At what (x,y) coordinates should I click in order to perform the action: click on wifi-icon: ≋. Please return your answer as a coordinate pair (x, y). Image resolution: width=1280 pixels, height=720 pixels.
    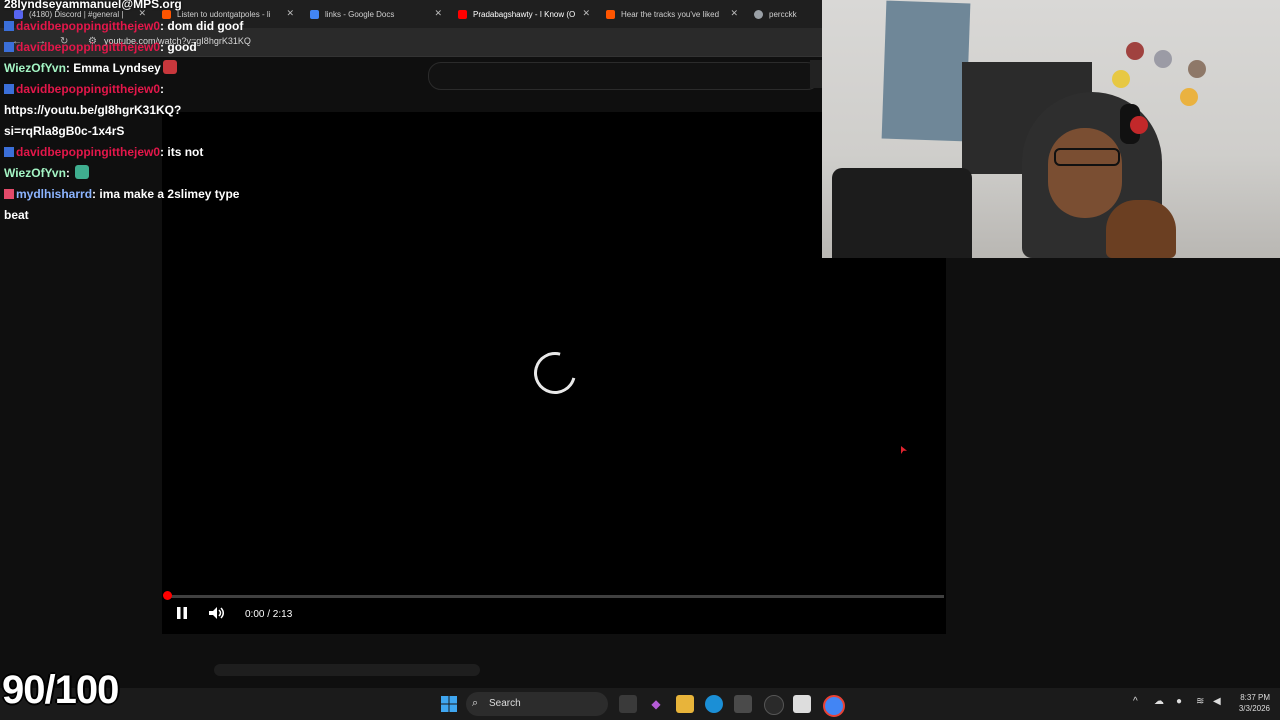
    Looking at the image, I should click on (1200, 701).